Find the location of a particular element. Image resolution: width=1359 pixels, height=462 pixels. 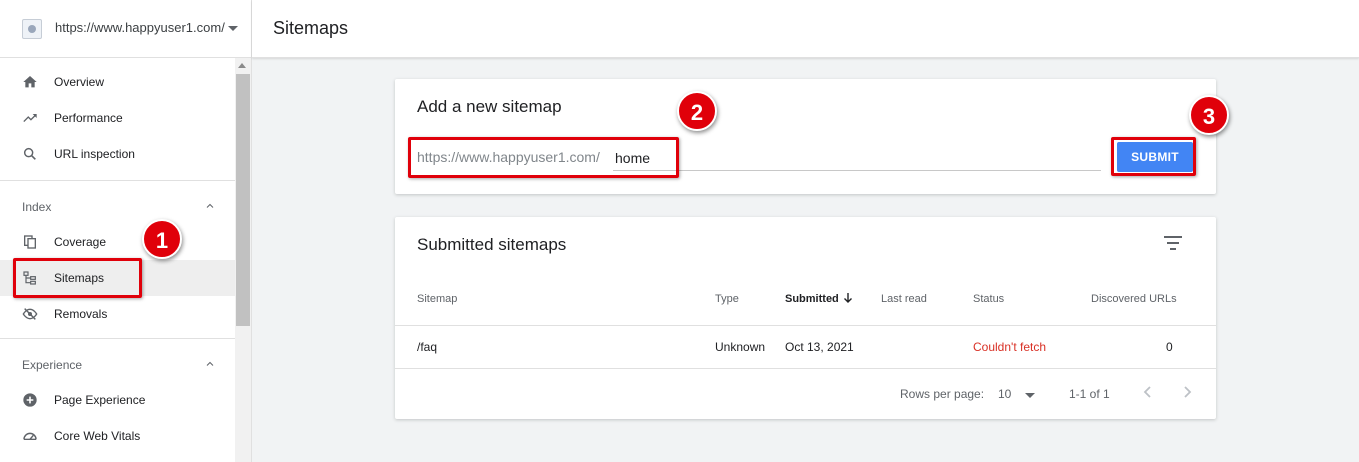

annotation-marker-1: 1 is located at coordinates (162, 239).